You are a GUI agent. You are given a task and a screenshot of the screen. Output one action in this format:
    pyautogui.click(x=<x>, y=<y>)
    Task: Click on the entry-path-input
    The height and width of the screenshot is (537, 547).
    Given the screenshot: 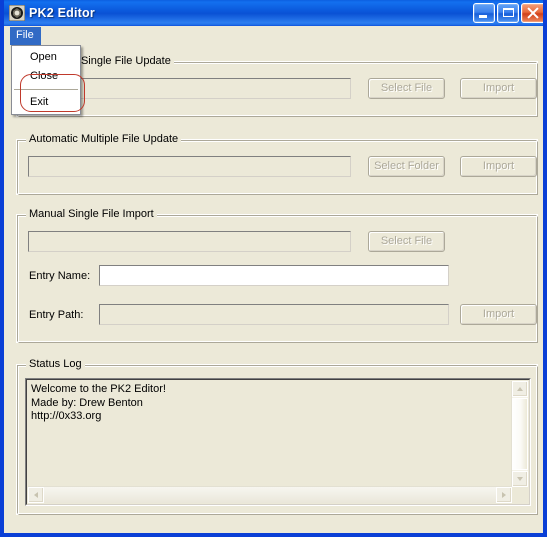 What is the action you would take?
    pyautogui.click(x=274, y=314)
    